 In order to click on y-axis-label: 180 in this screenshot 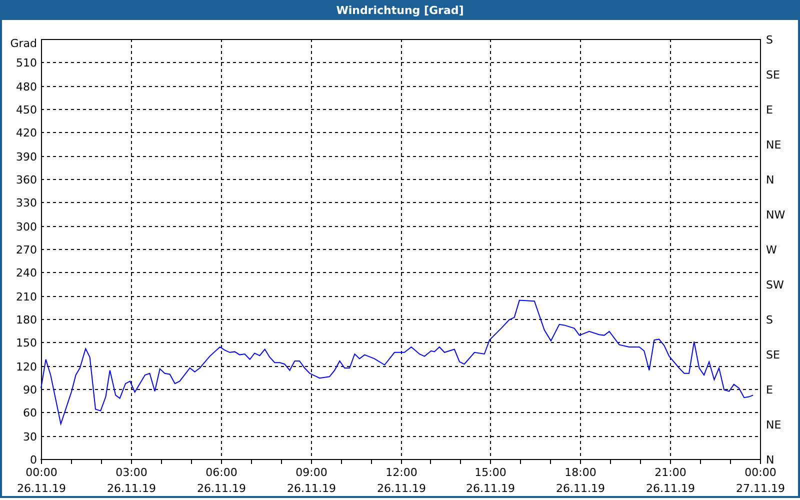, I will do `click(26, 320)`.